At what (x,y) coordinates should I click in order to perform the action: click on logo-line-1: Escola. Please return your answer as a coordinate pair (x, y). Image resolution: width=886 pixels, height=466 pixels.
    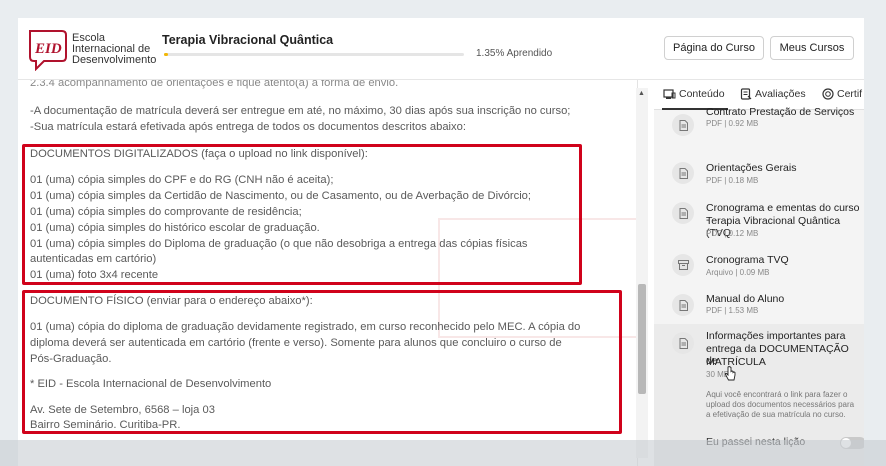
    Looking at the image, I should click on (89, 37).